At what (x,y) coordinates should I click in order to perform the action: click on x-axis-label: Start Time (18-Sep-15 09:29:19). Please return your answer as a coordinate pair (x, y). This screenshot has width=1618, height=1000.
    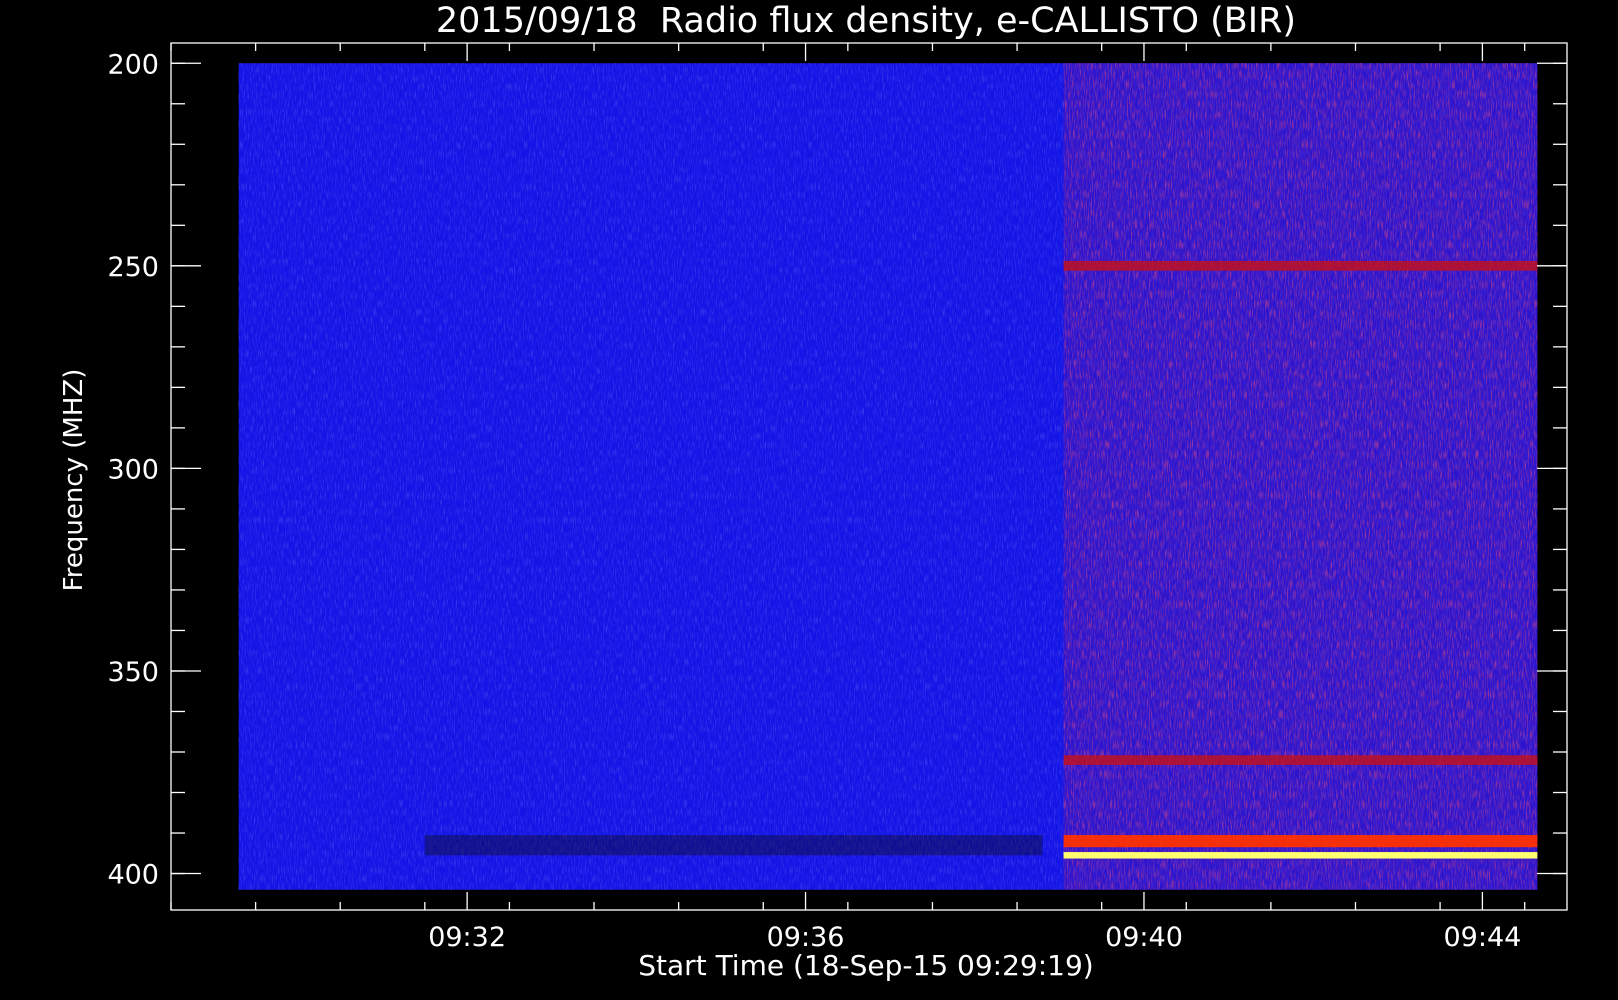
    Looking at the image, I should click on (865, 965).